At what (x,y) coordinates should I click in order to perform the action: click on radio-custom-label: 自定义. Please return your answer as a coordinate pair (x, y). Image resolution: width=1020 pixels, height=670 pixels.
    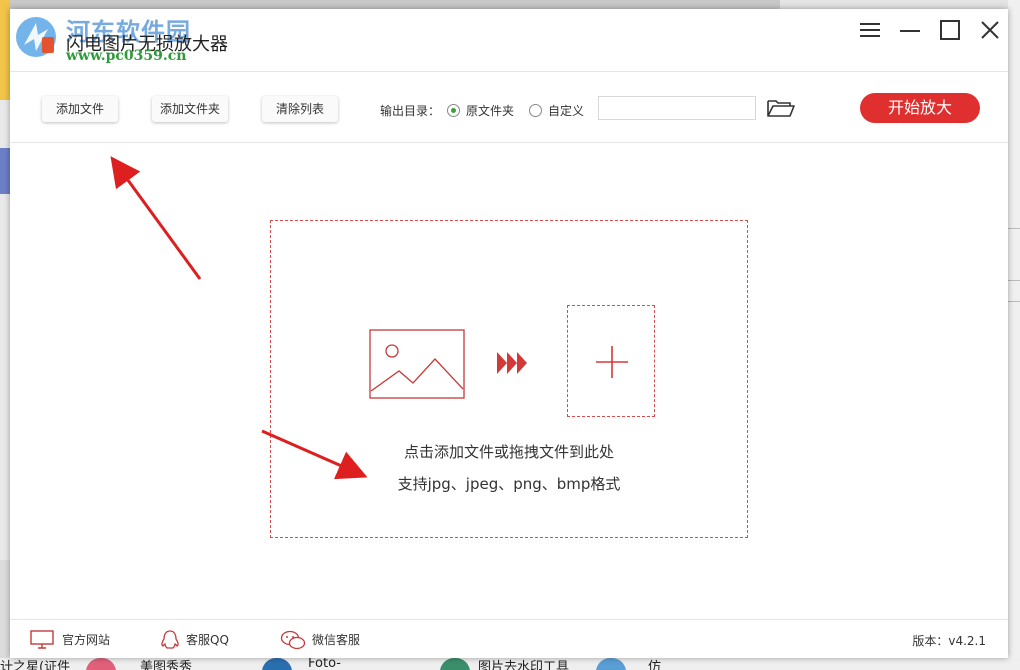
    Looking at the image, I should click on (566, 110).